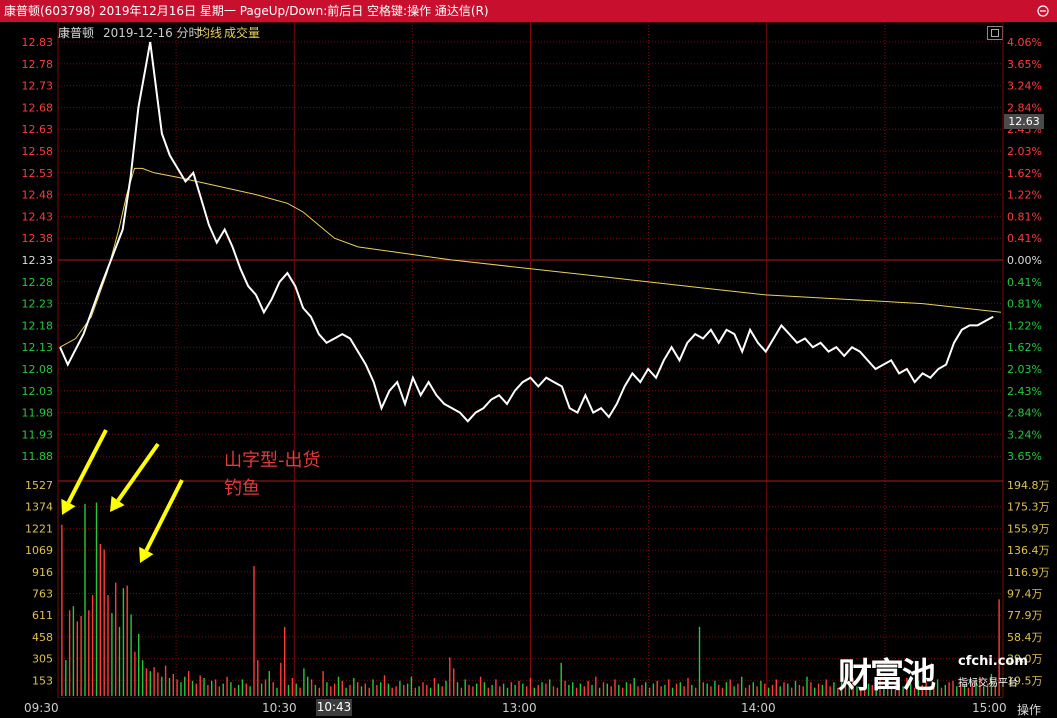 The image size is (1057, 718). I want to click on time-tick: 09:30, so click(41, 708).